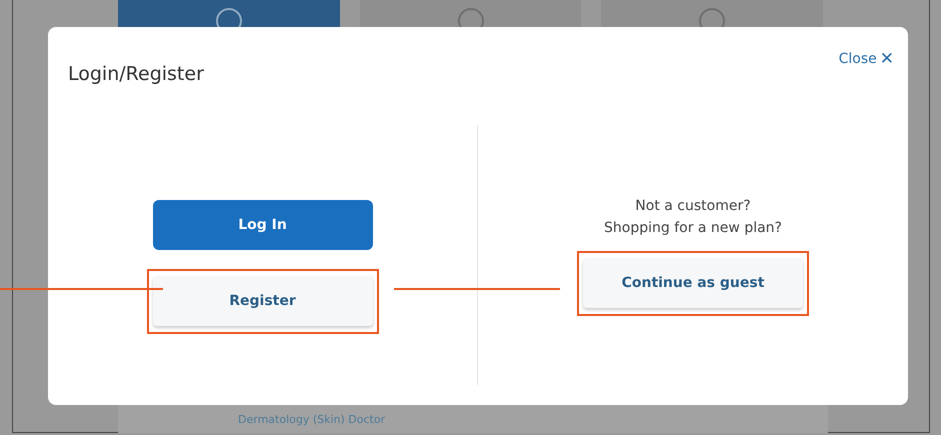  Describe the element at coordinates (136, 75) in the screenshot. I see `dialog-title: Login/Register` at that location.